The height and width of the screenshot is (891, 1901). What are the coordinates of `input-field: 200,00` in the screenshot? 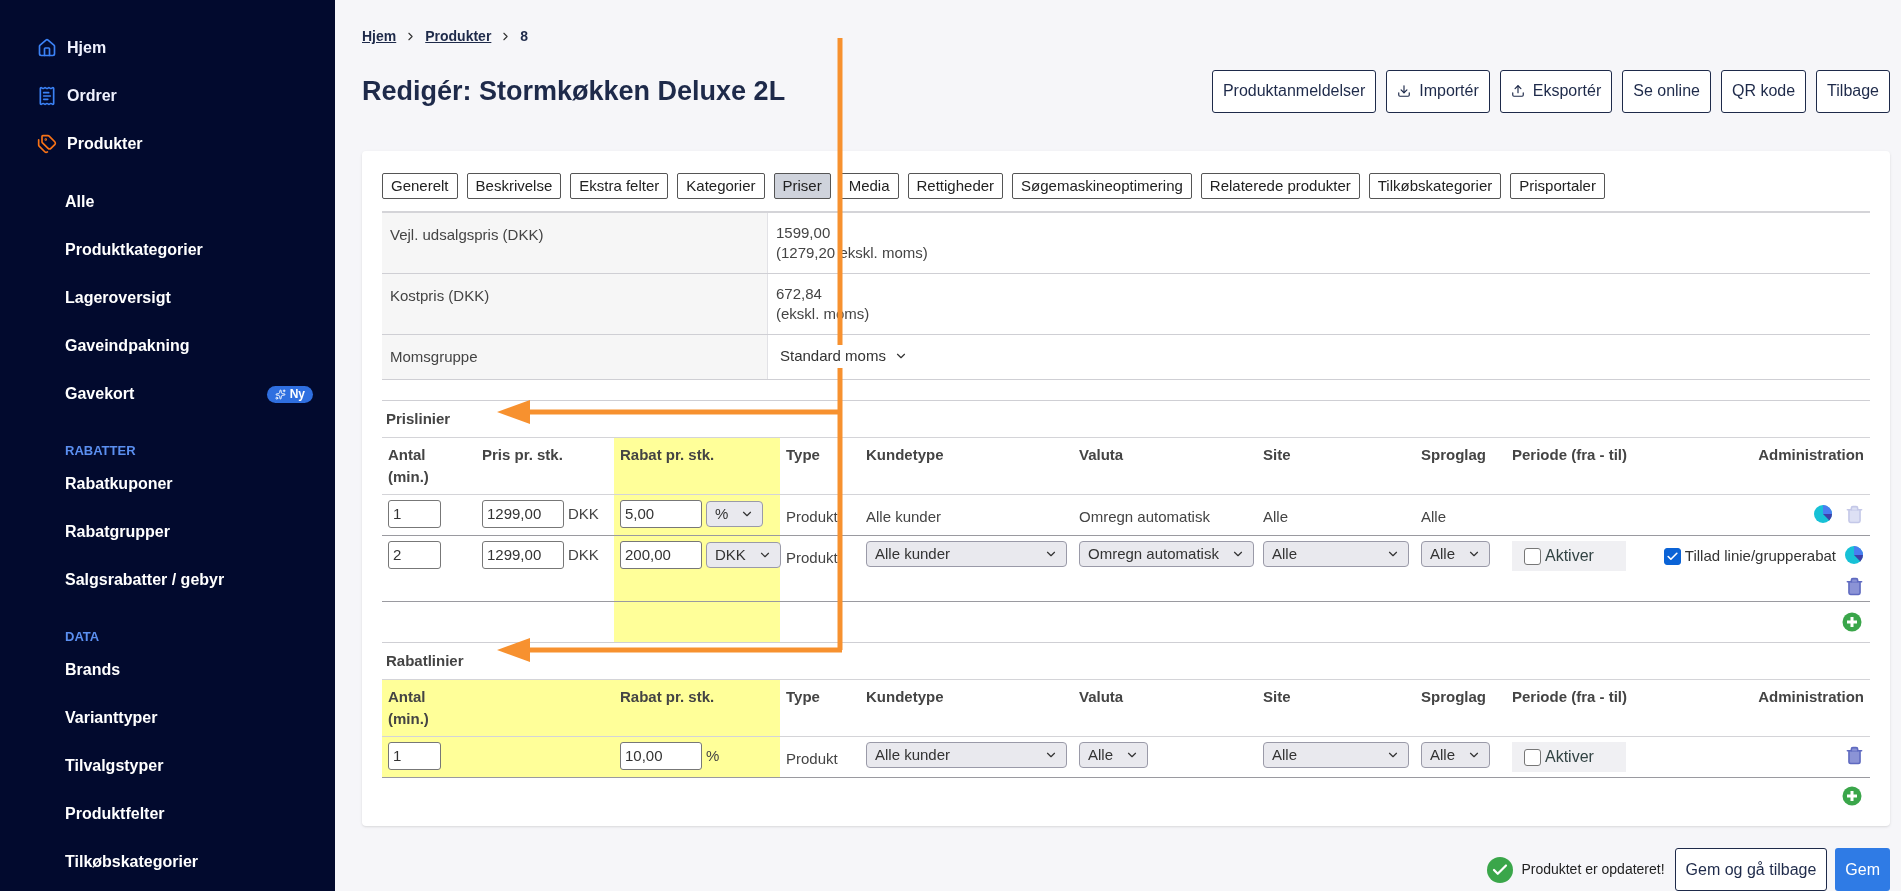 It's located at (661, 555).